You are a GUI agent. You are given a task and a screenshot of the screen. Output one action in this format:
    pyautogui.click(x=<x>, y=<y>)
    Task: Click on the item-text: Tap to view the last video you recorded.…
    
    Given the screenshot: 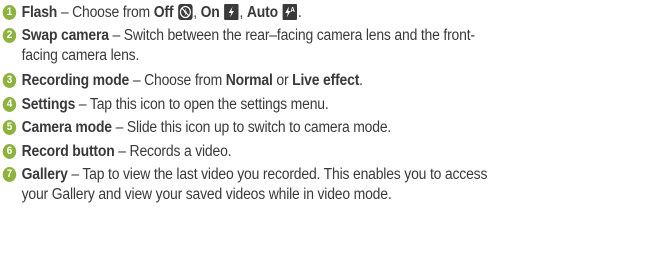 What is the action you would take?
    pyautogui.click(x=285, y=174)
    